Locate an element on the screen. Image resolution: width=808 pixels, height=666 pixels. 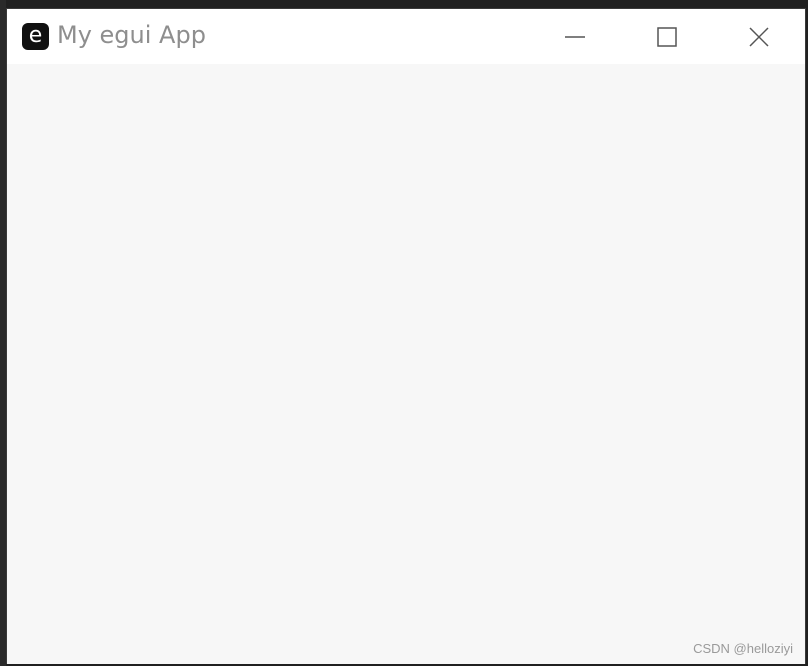
maximize-button is located at coordinates (667, 36).